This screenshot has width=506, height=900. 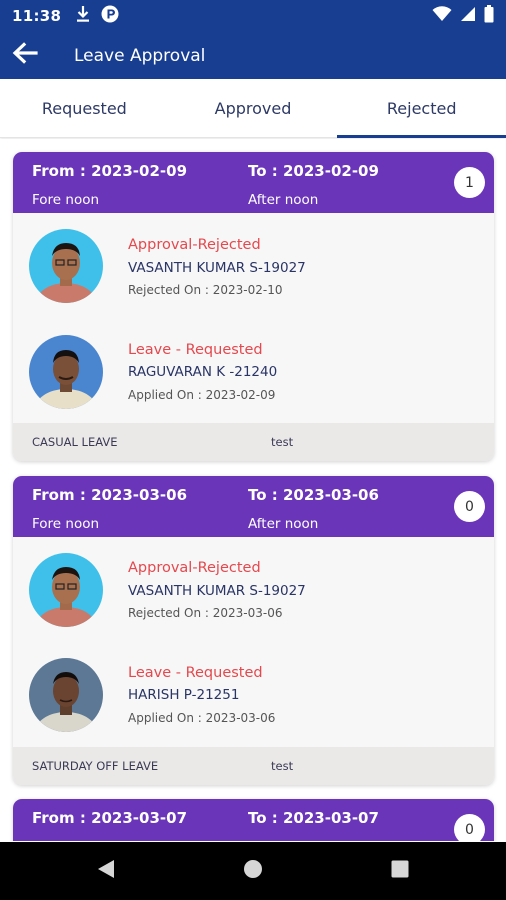 I want to click on tab-bar: Requested Approved Rejected, so click(x=253, y=108).